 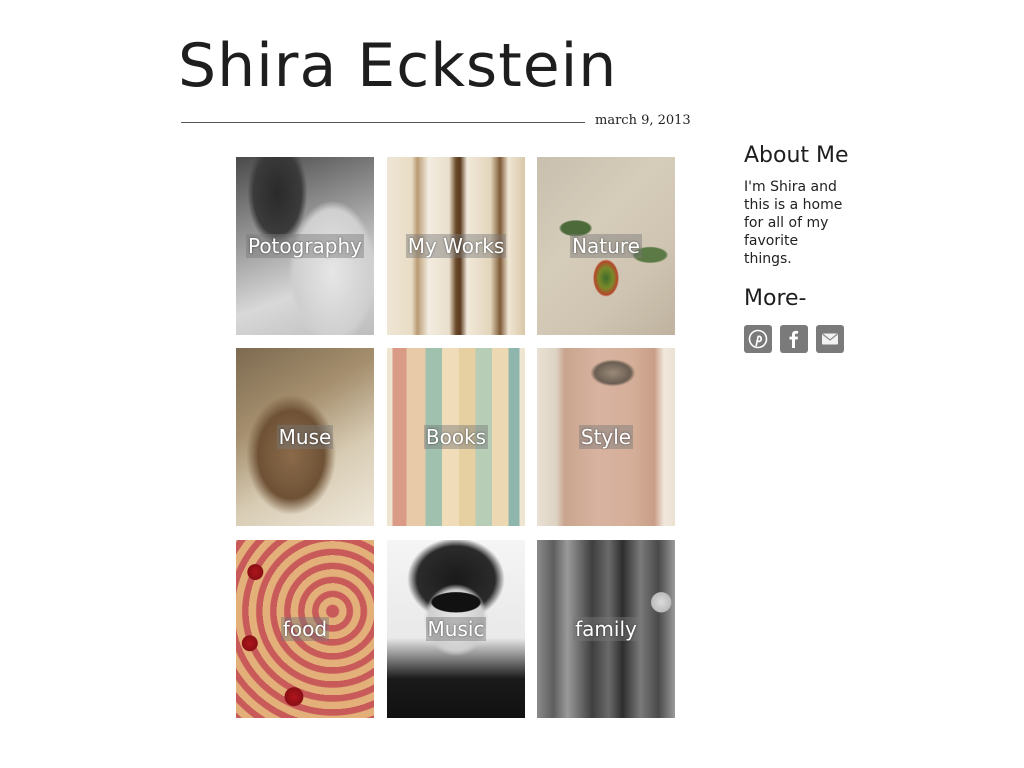 I want to click on facebook-icon, so click(x=794, y=339).